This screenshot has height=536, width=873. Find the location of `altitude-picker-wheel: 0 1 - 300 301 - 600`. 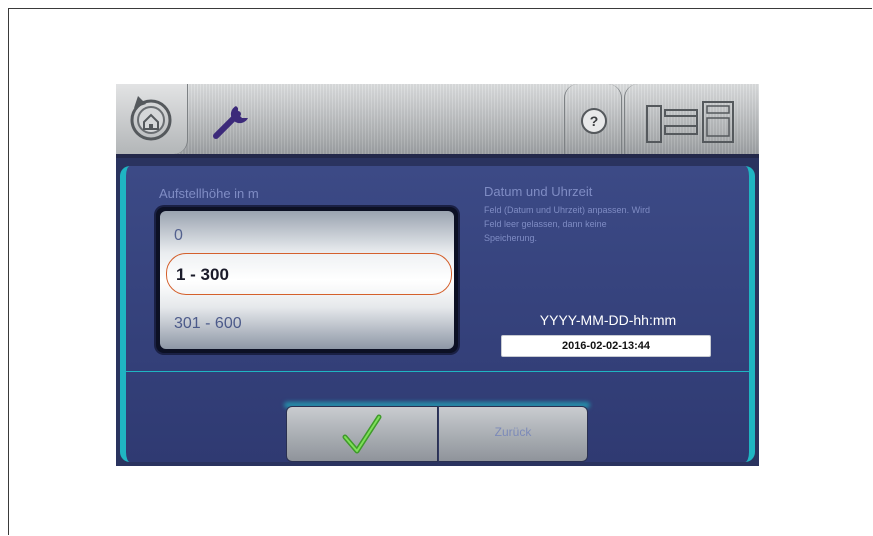

altitude-picker-wheel: 0 1 - 300 301 - 600 is located at coordinates (307, 280).